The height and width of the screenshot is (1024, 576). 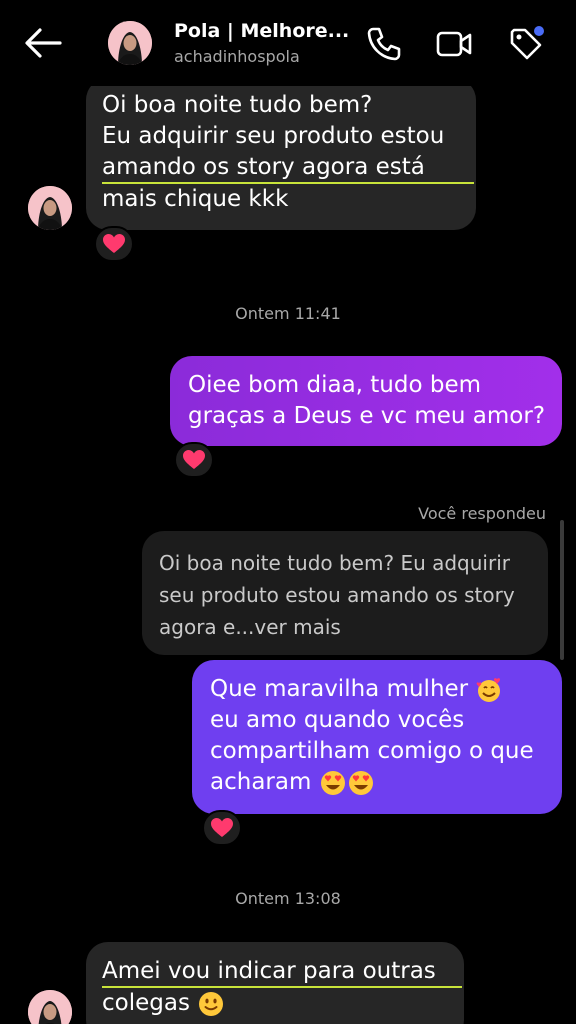 I want to click on quote-line: Oi boa noite tudo bem?, so click(x=277, y=563).